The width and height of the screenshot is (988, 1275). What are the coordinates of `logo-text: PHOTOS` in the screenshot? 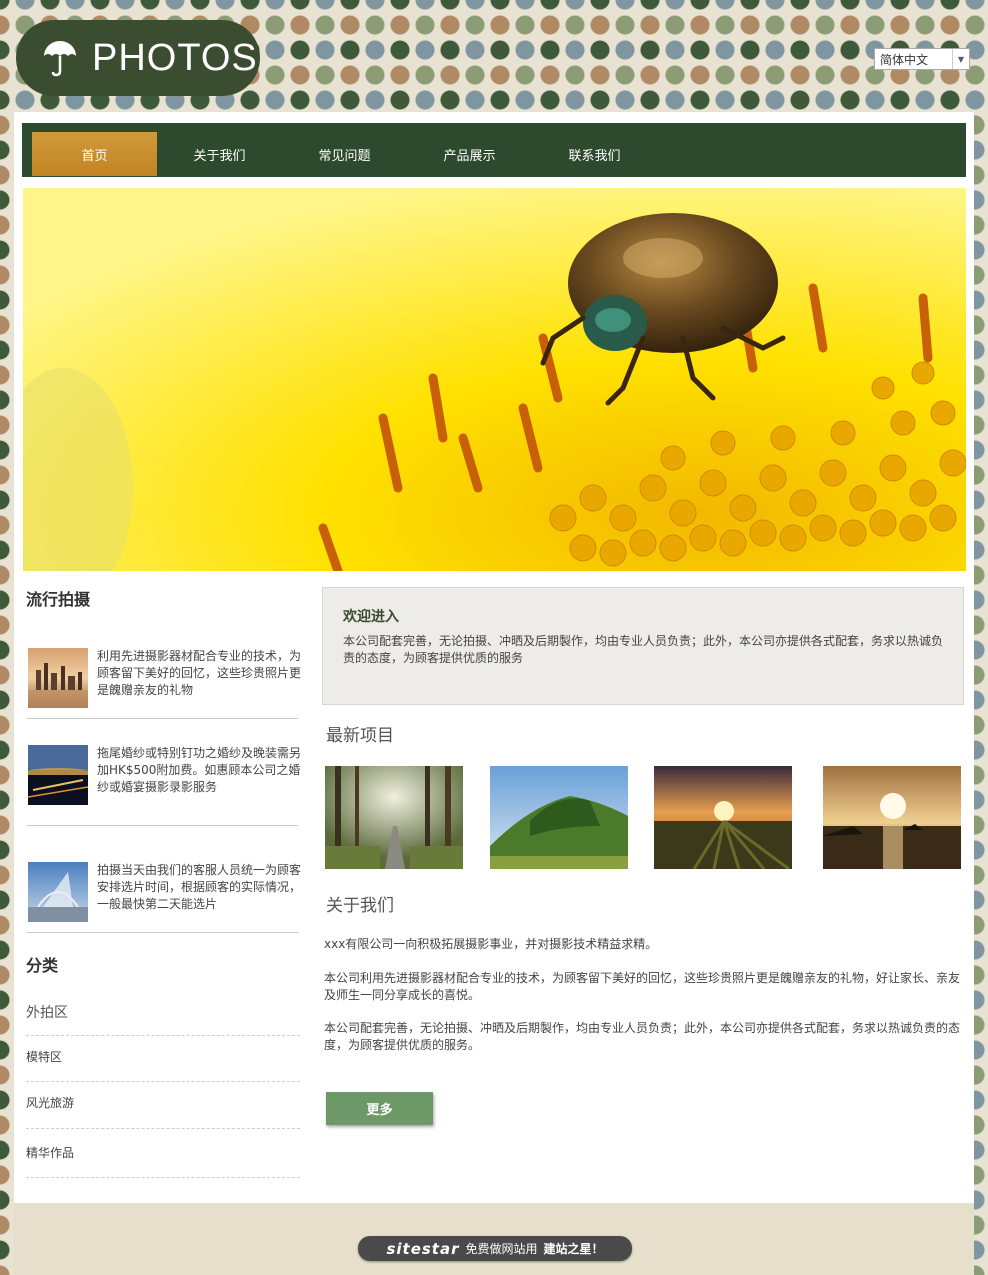 It's located at (175, 57).